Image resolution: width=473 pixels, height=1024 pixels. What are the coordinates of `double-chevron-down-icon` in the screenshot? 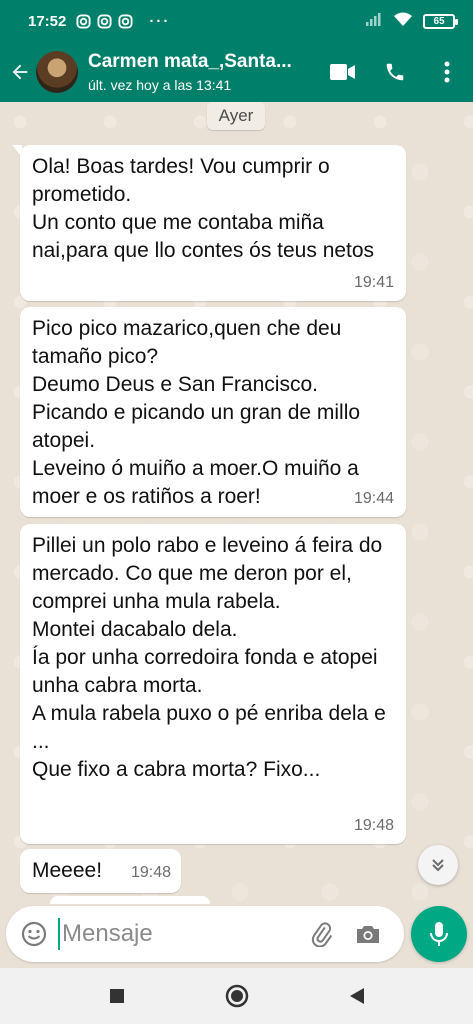 It's located at (438, 865).